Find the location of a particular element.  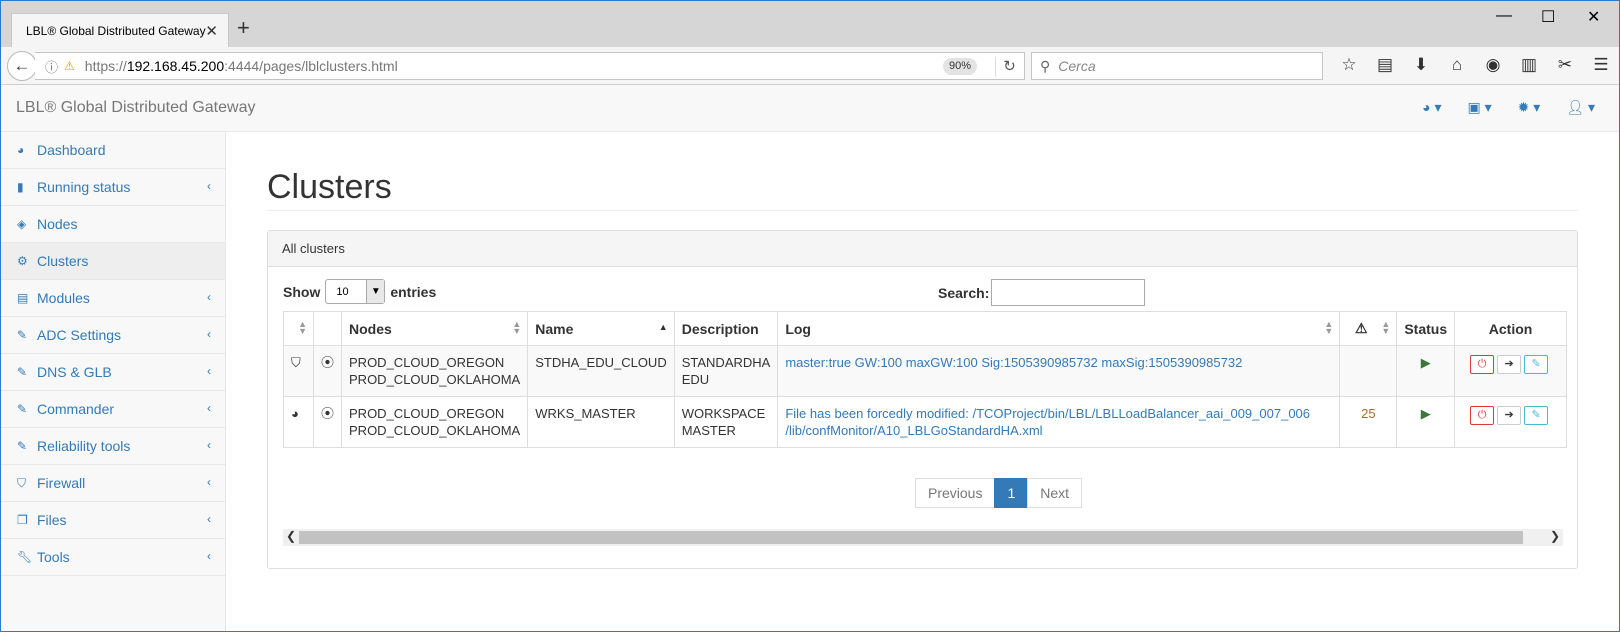

col-log: Log ▲ ▼ is located at coordinates (1059, 328).